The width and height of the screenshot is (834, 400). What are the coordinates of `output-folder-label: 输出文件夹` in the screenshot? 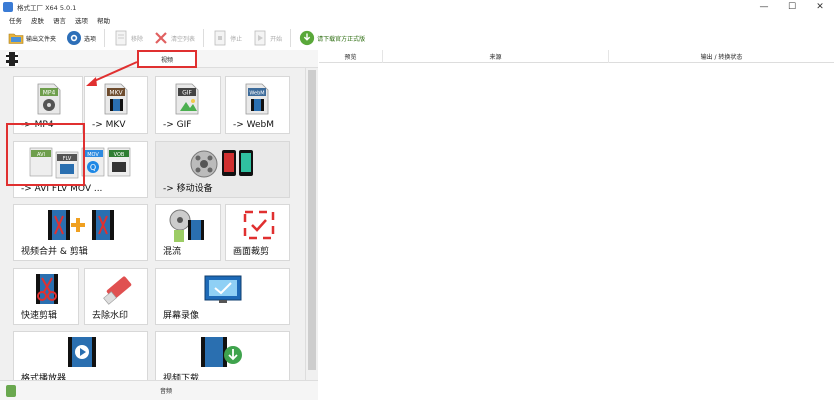 It's located at (41, 39).